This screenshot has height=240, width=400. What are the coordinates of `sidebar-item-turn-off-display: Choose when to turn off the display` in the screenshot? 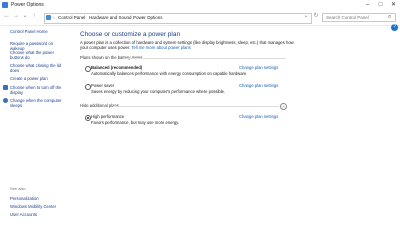 It's located at (39, 90).